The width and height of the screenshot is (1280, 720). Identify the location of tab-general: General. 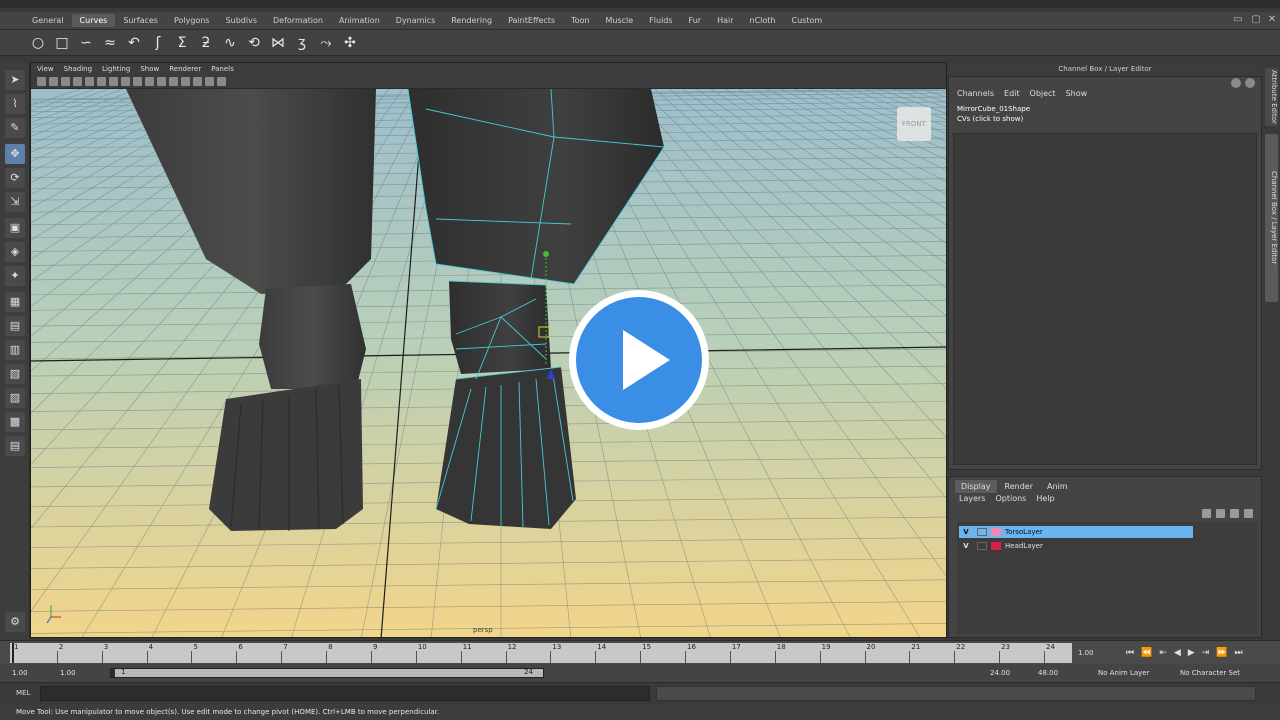
(48, 20).